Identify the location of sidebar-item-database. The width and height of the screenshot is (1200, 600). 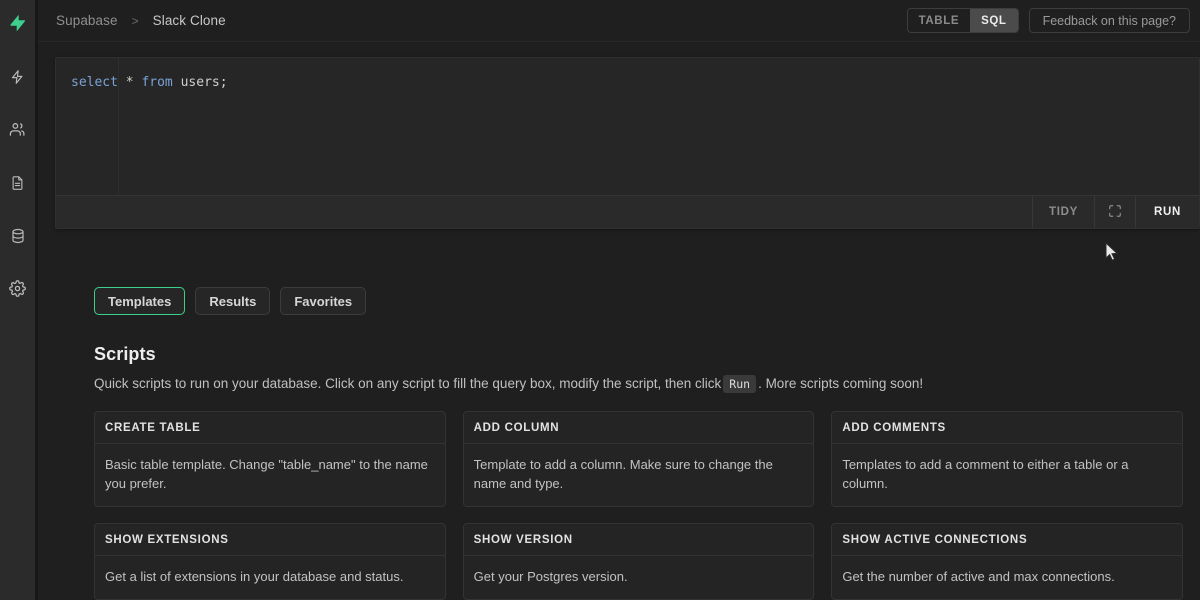
(17, 235).